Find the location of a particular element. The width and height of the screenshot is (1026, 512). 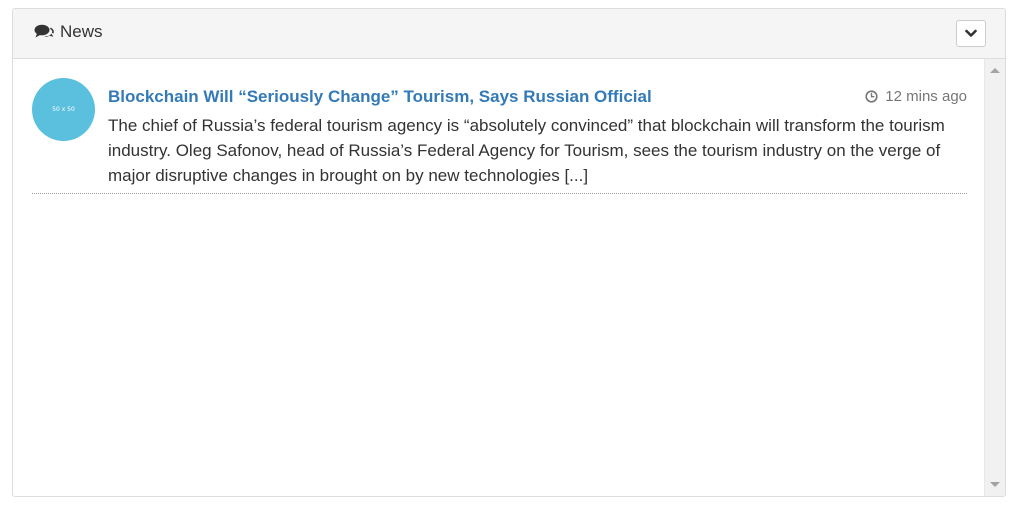

comments-icon is located at coordinates (44, 32).